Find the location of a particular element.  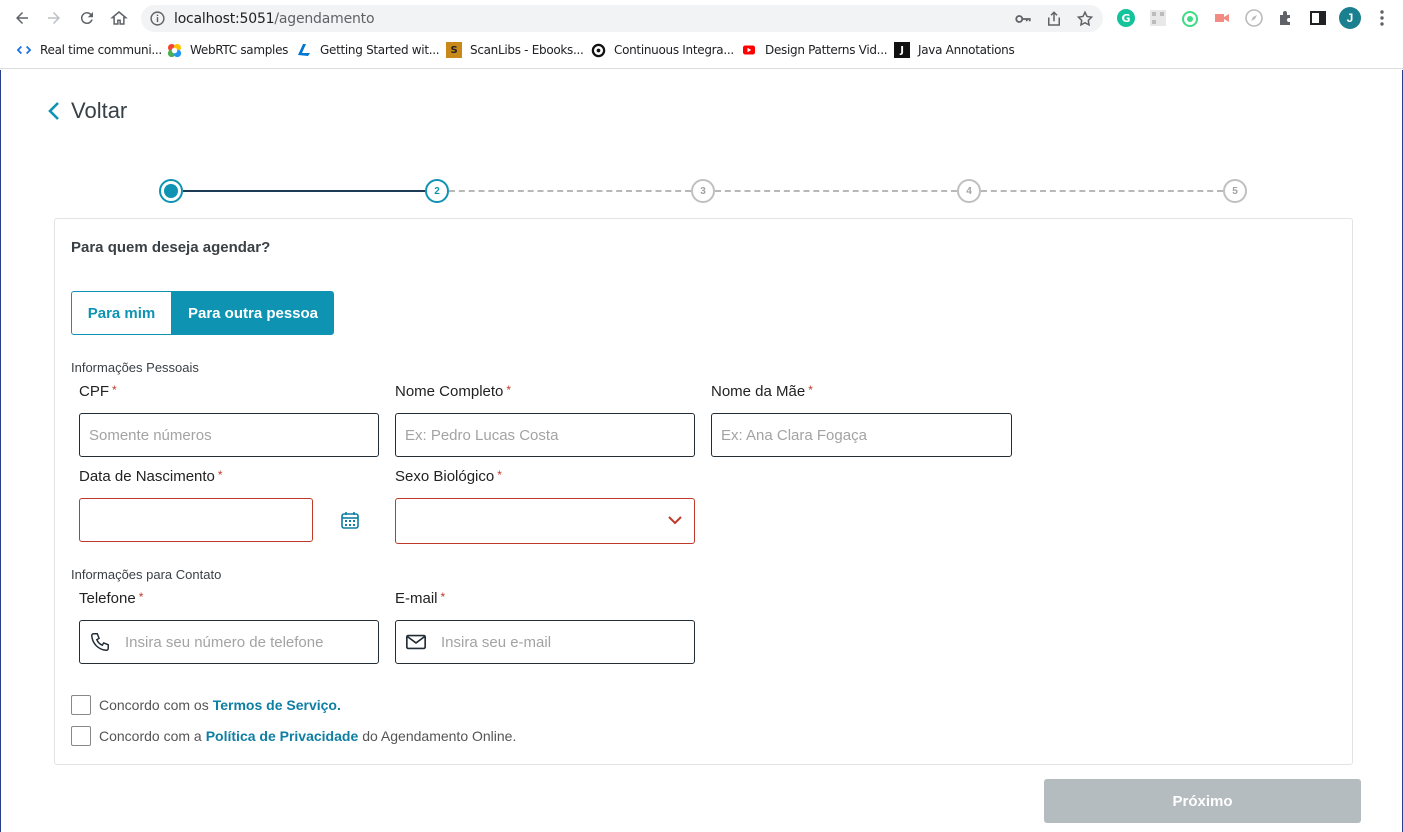

stepper-line-complete is located at coordinates (304, 191).